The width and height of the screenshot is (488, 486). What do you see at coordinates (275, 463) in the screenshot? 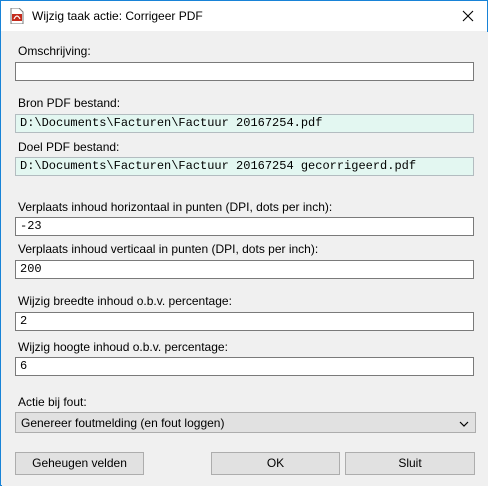
I see `ok-button: OK` at bounding box center [275, 463].